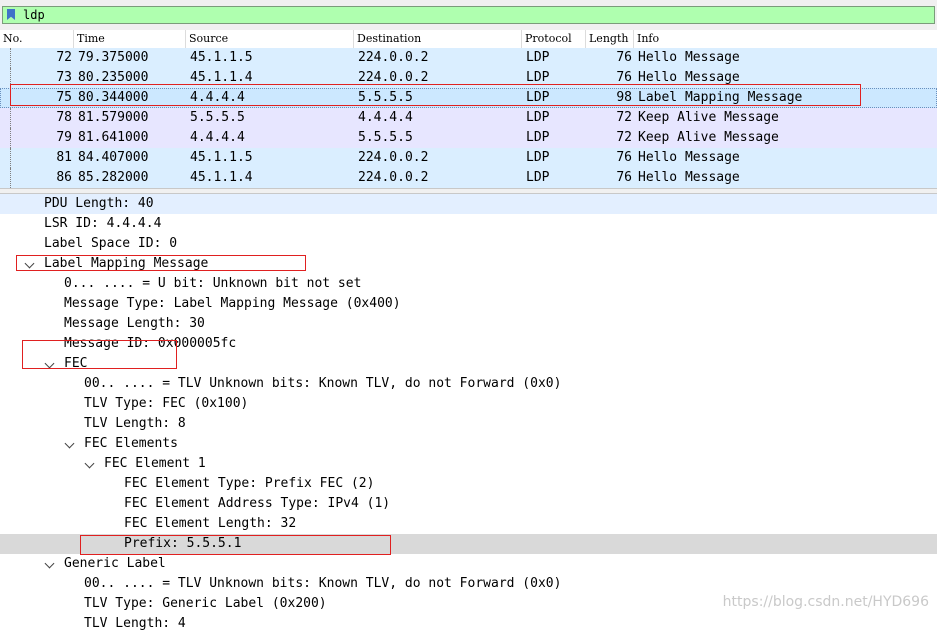  What do you see at coordinates (468, 204) in the screenshot?
I see `tree-node: PDU Length: 40` at bounding box center [468, 204].